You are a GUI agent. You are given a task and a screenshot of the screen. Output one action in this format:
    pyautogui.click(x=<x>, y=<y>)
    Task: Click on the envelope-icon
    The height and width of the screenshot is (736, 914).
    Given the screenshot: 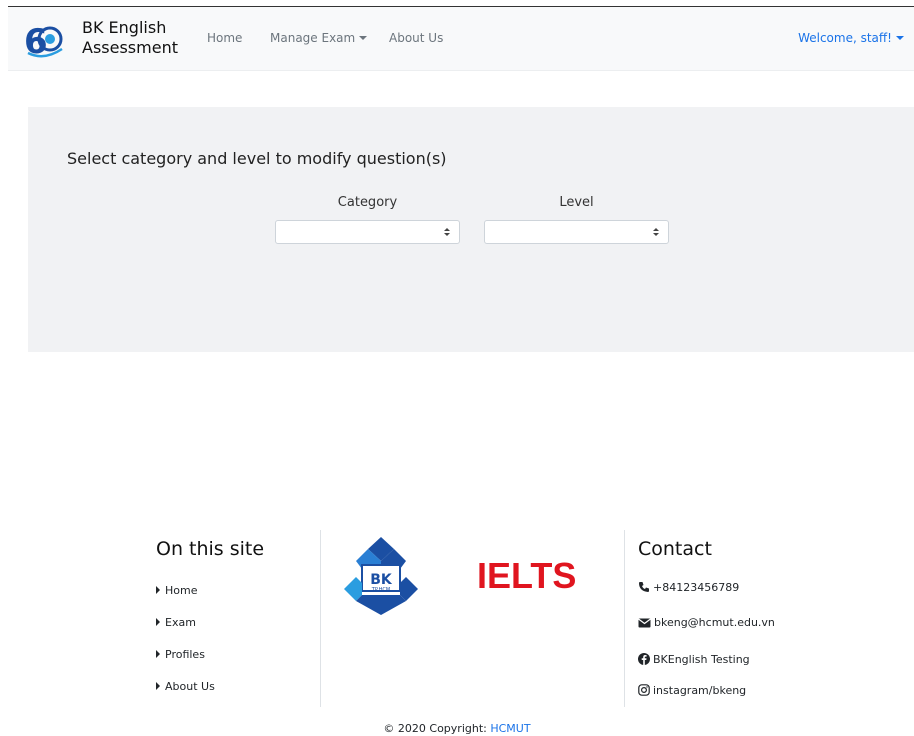 What is the action you would take?
    pyautogui.click(x=644, y=623)
    